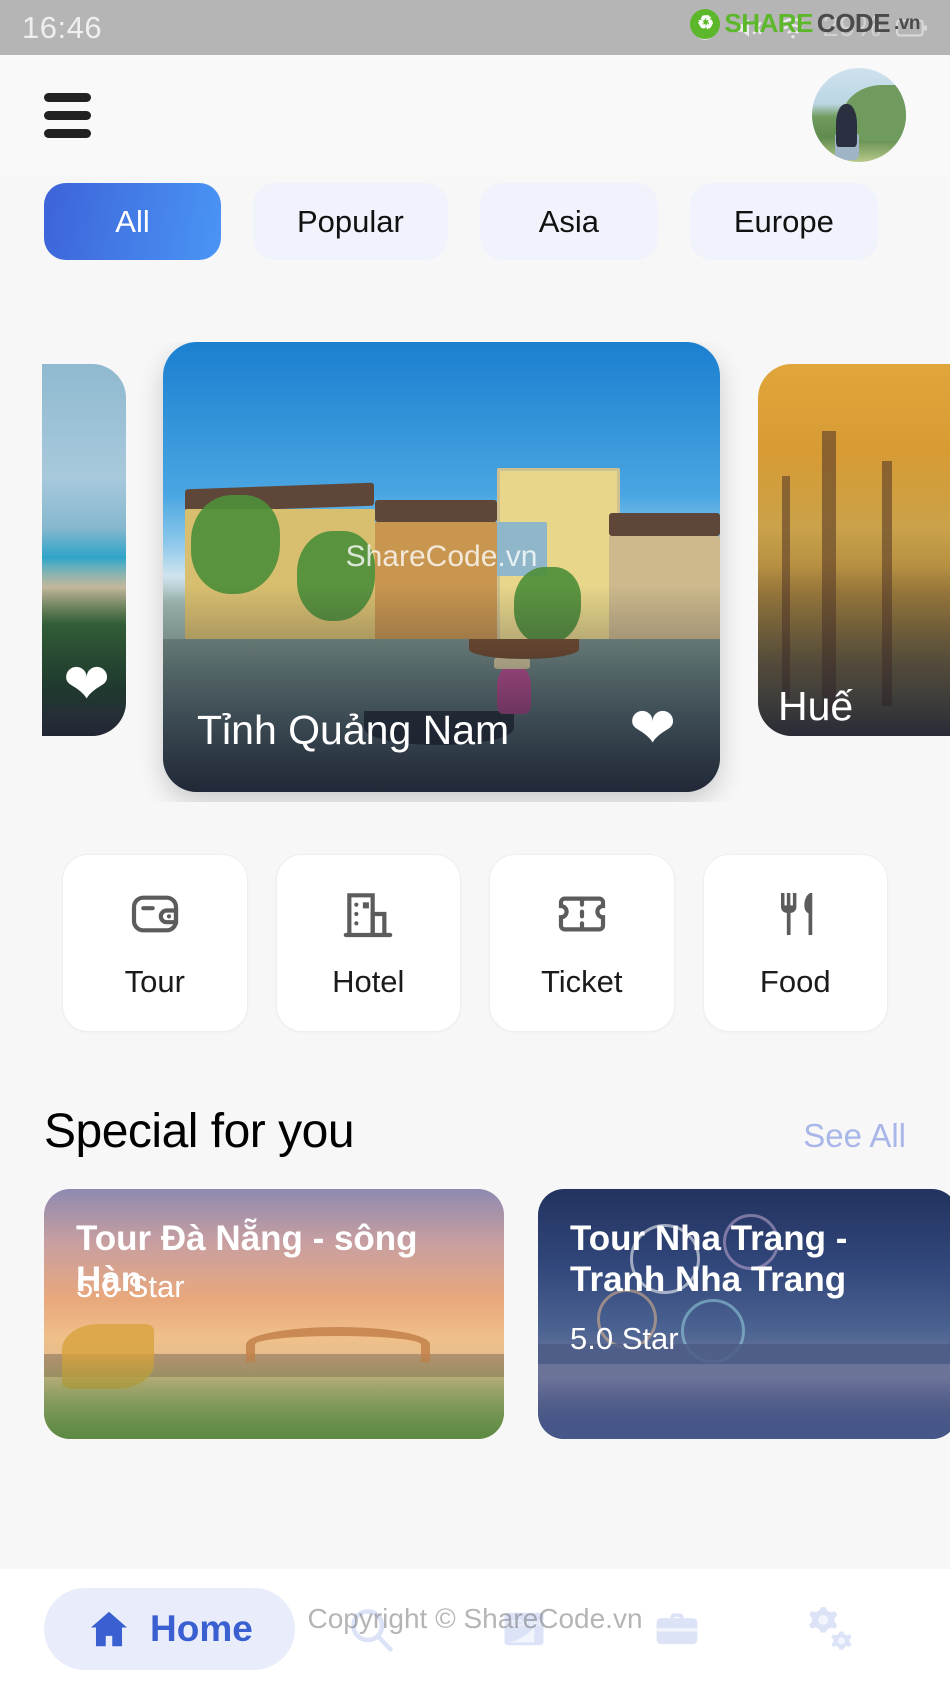  What do you see at coordinates (816, 706) in the screenshot?
I see `slide-title: Huế` at bounding box center [816, 706].